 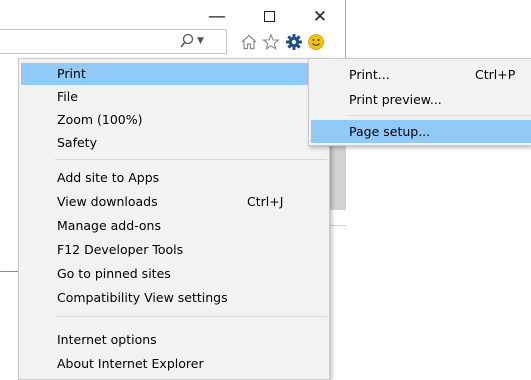 I want to click on menu-item-label: Zoom (100%), so click(x=100, y=119).